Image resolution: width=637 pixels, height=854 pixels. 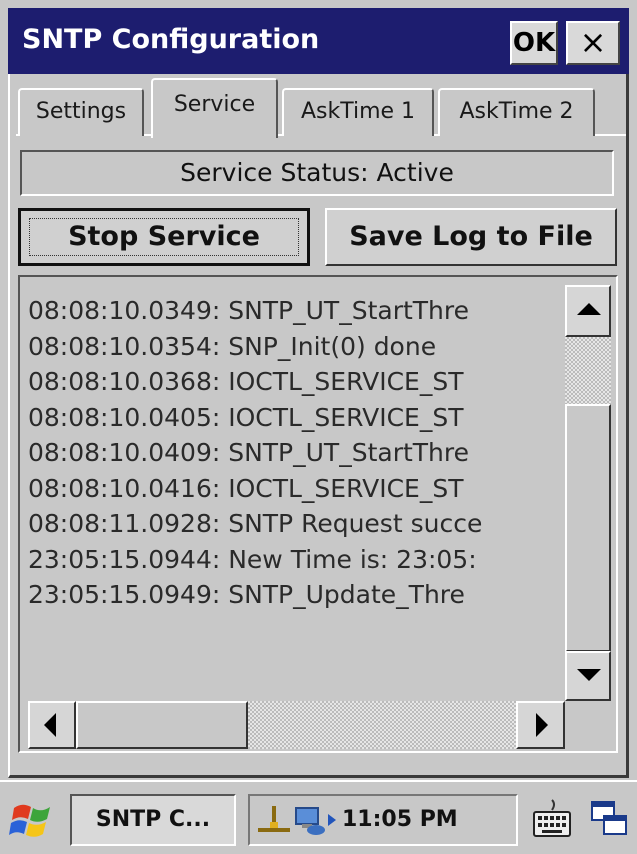 I want to click on desktop-icon, so click(x=609, y=818).